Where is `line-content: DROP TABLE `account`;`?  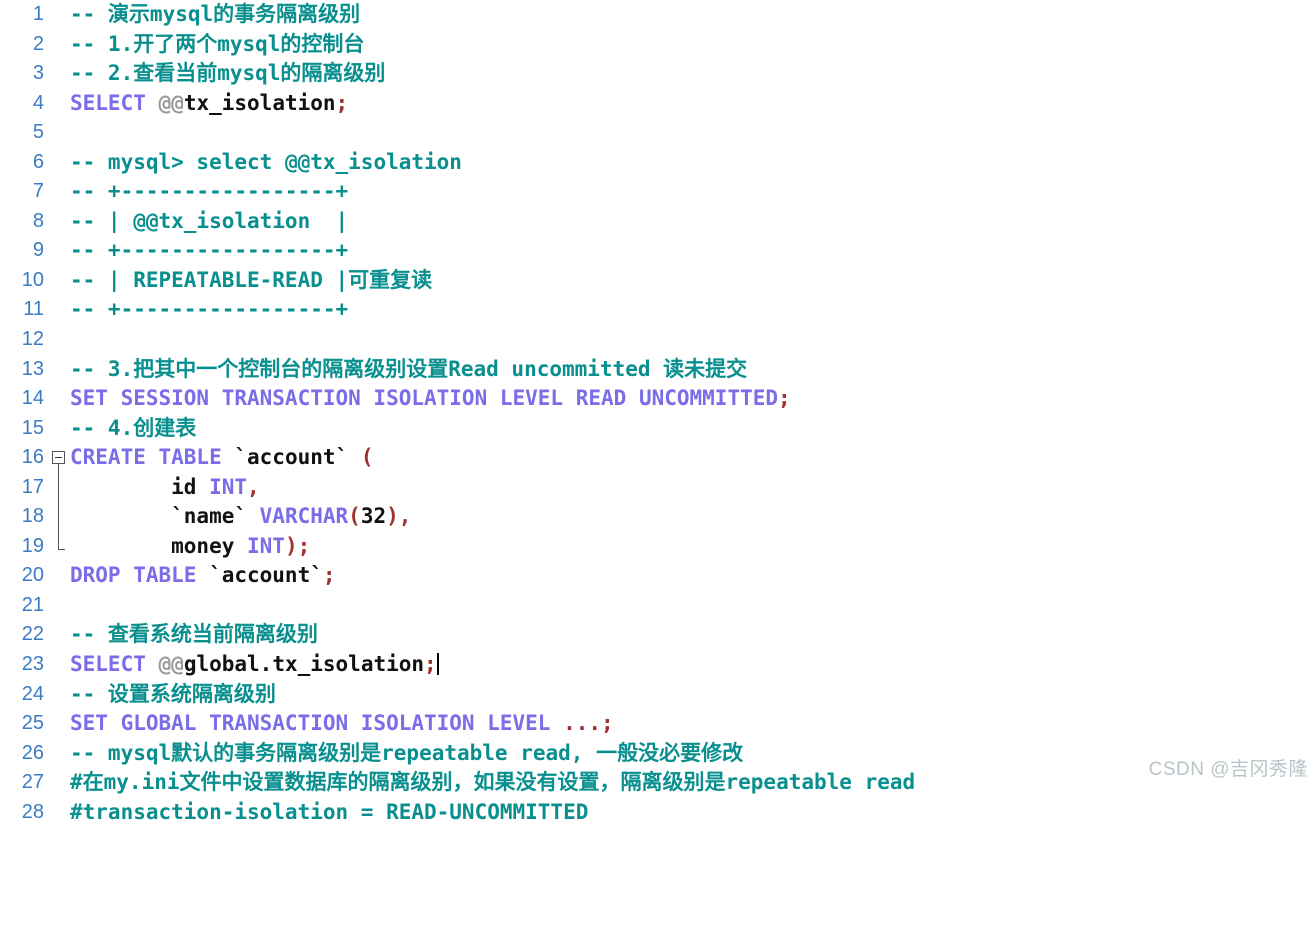
line-content: DROP TABLE `account`; is located at coordinates (203, 576).